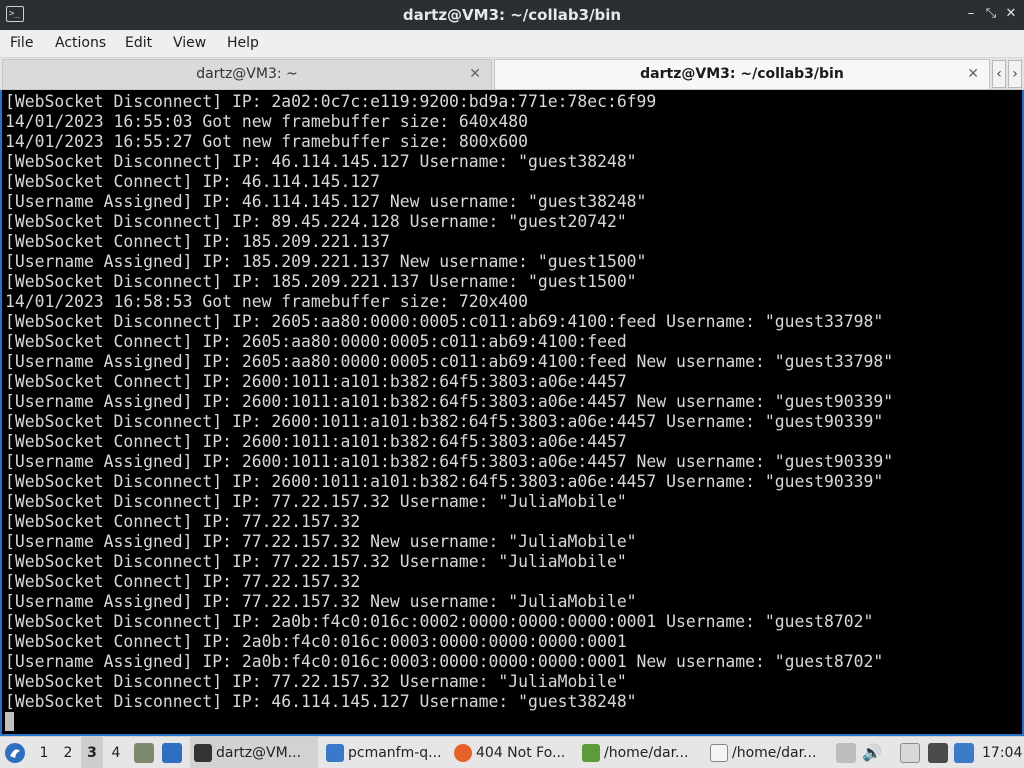 The image size is (1024, 768). Describe the element at coordinates (463, 753) in the screenshot. I see `firefox-icon` at that location.